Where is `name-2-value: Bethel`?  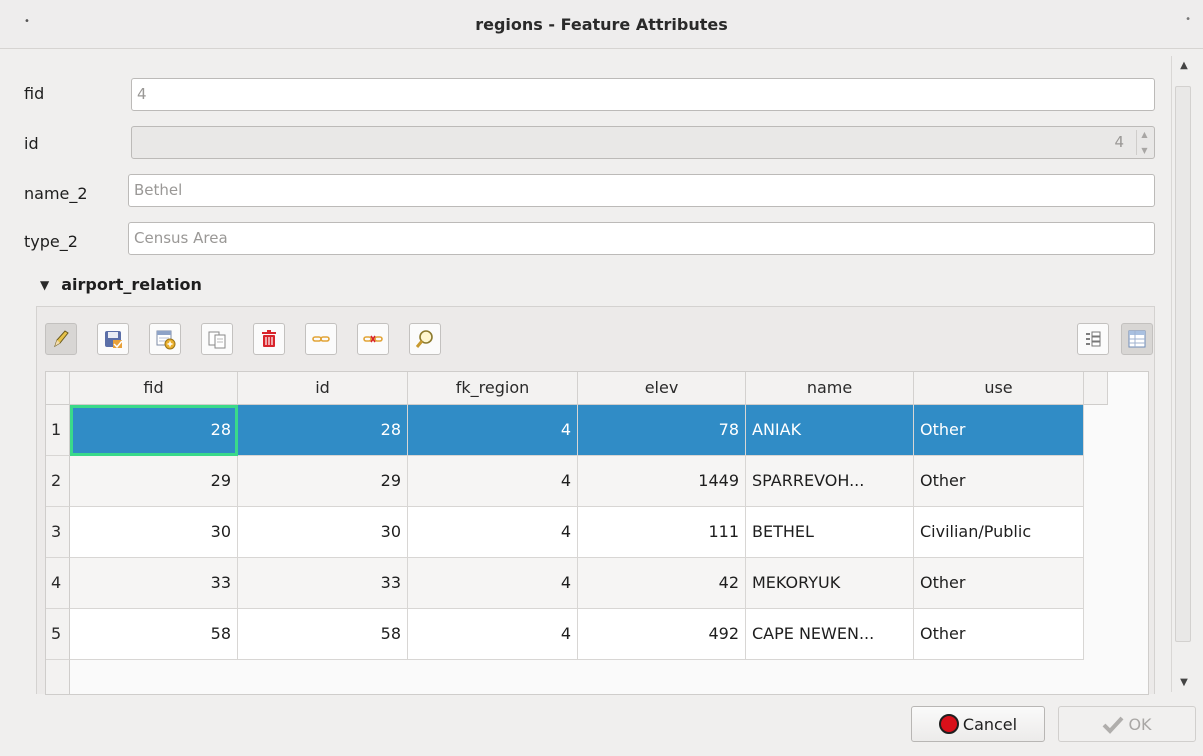 name-2-value: Bethel is located at coordinates (158, 190).